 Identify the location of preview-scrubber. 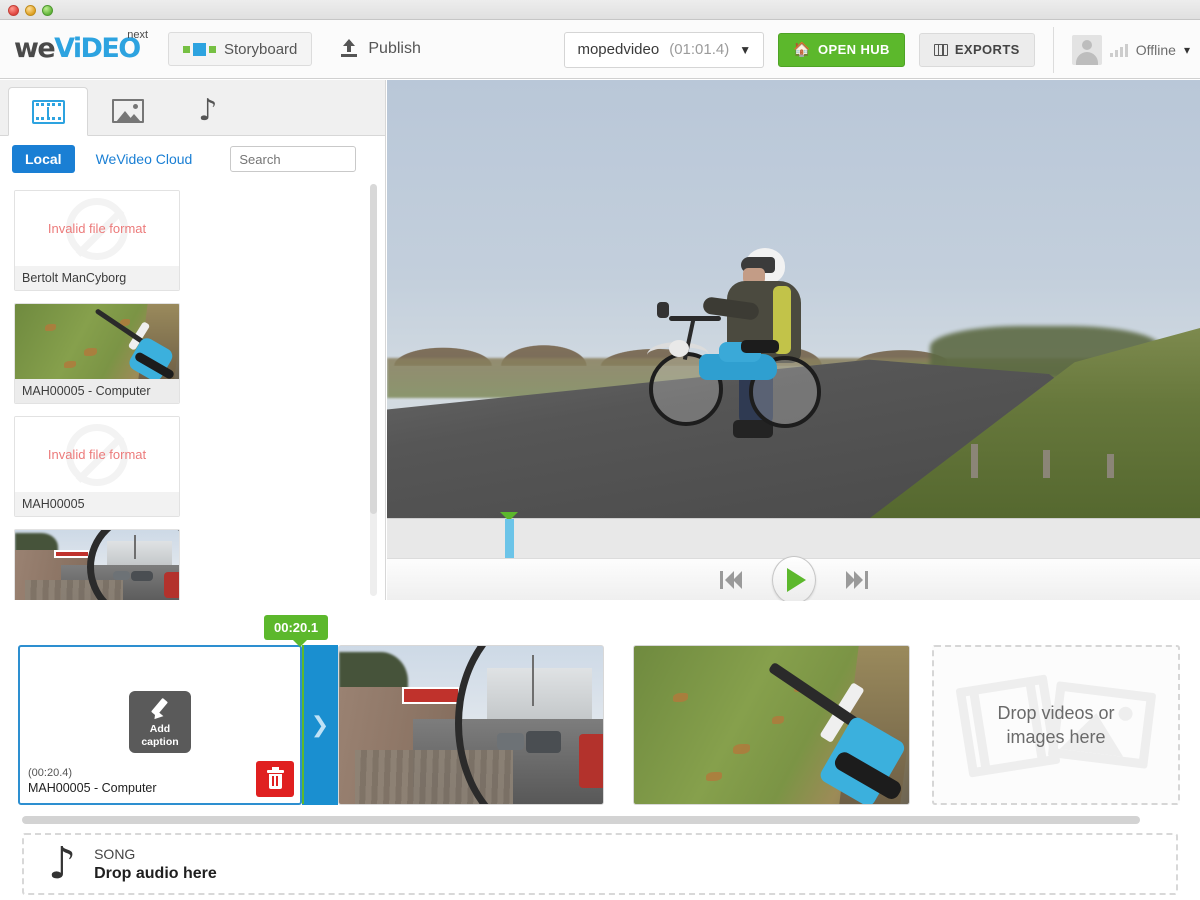
(793, 535).